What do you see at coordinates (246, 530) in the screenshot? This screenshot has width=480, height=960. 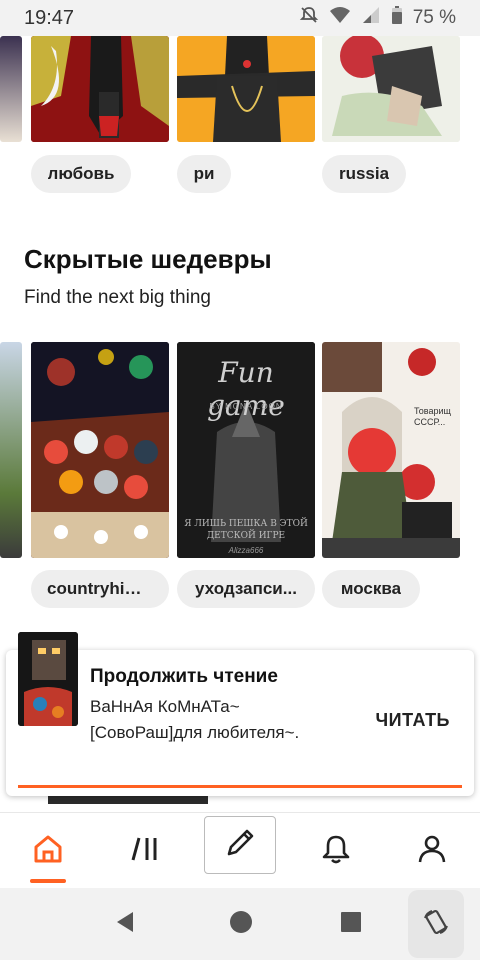 I see `cover-caption: Я ЛИШЬ ПЕШКА В ЭТОЙ ДЕТСКОЙ ИГРЕ` at bounding box center [246, 530].